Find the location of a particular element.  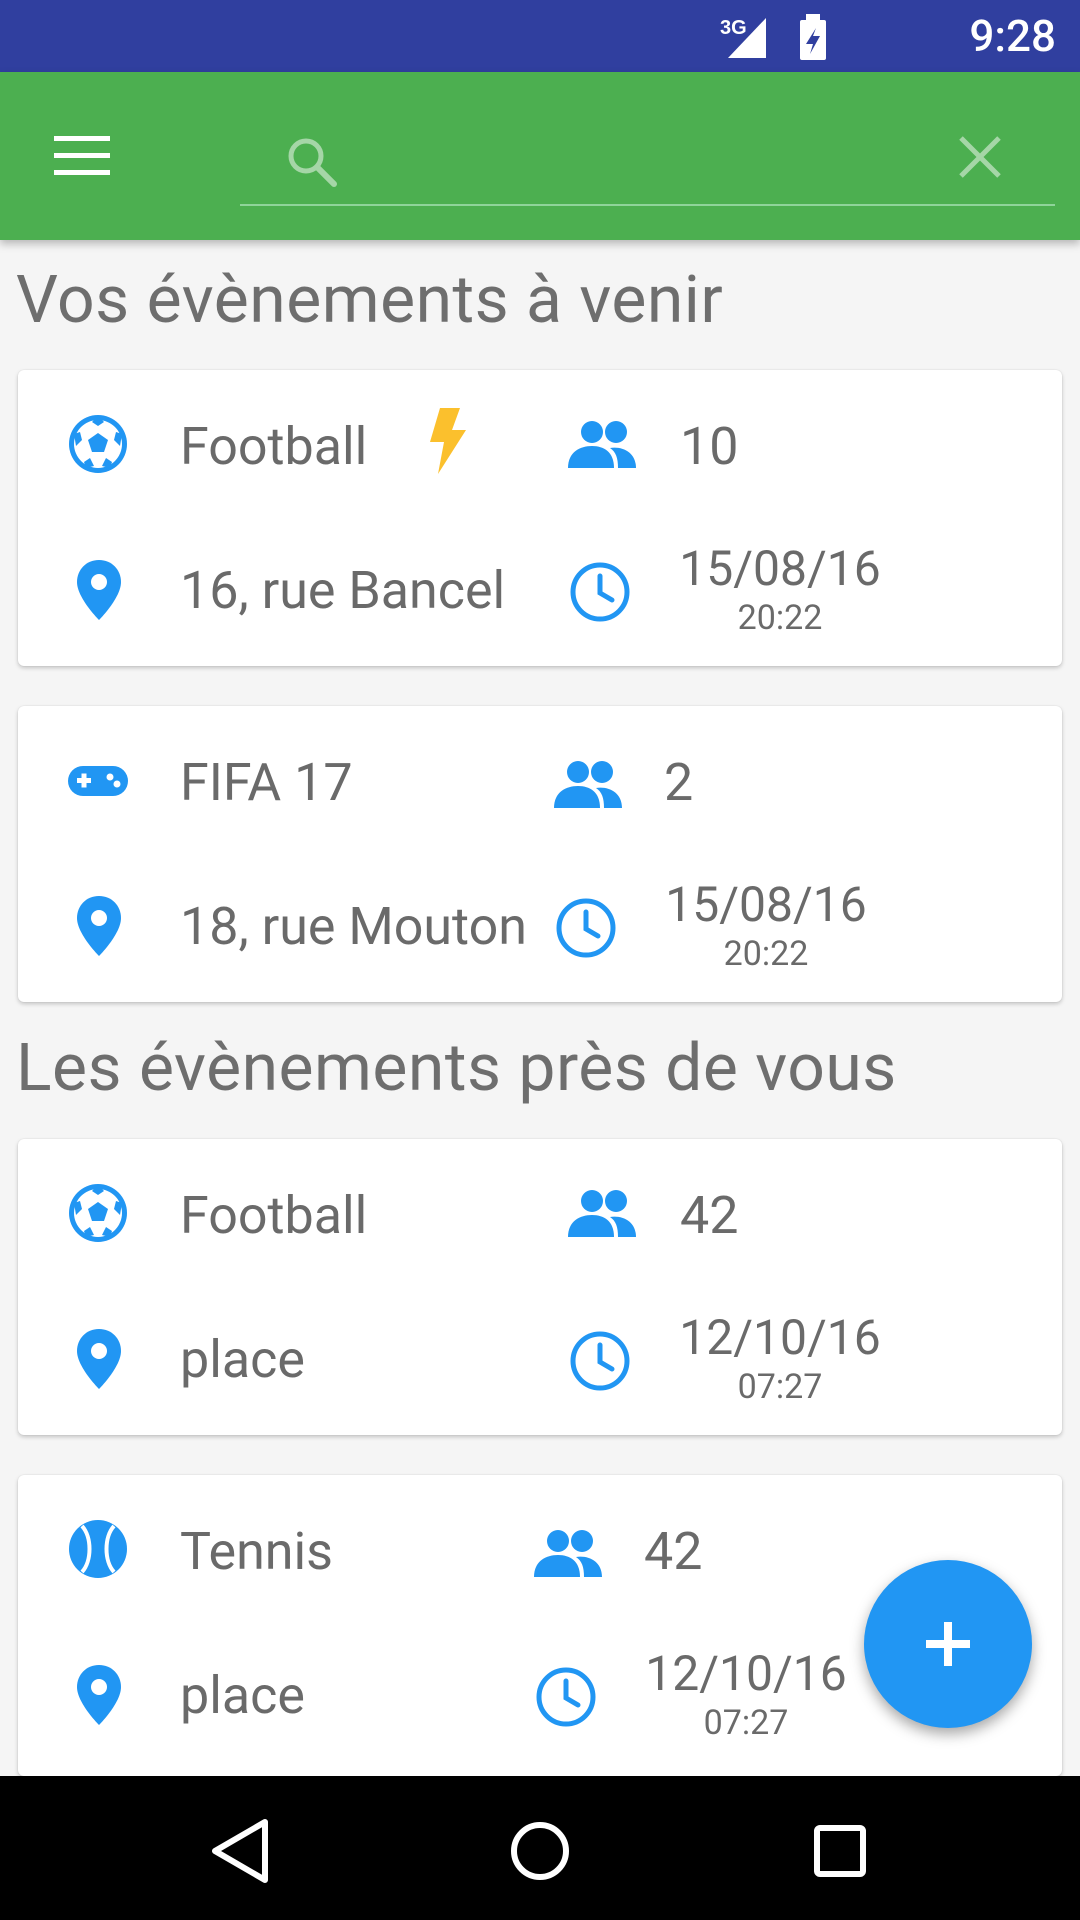

home-icon is located at coordinates (540, 1851).